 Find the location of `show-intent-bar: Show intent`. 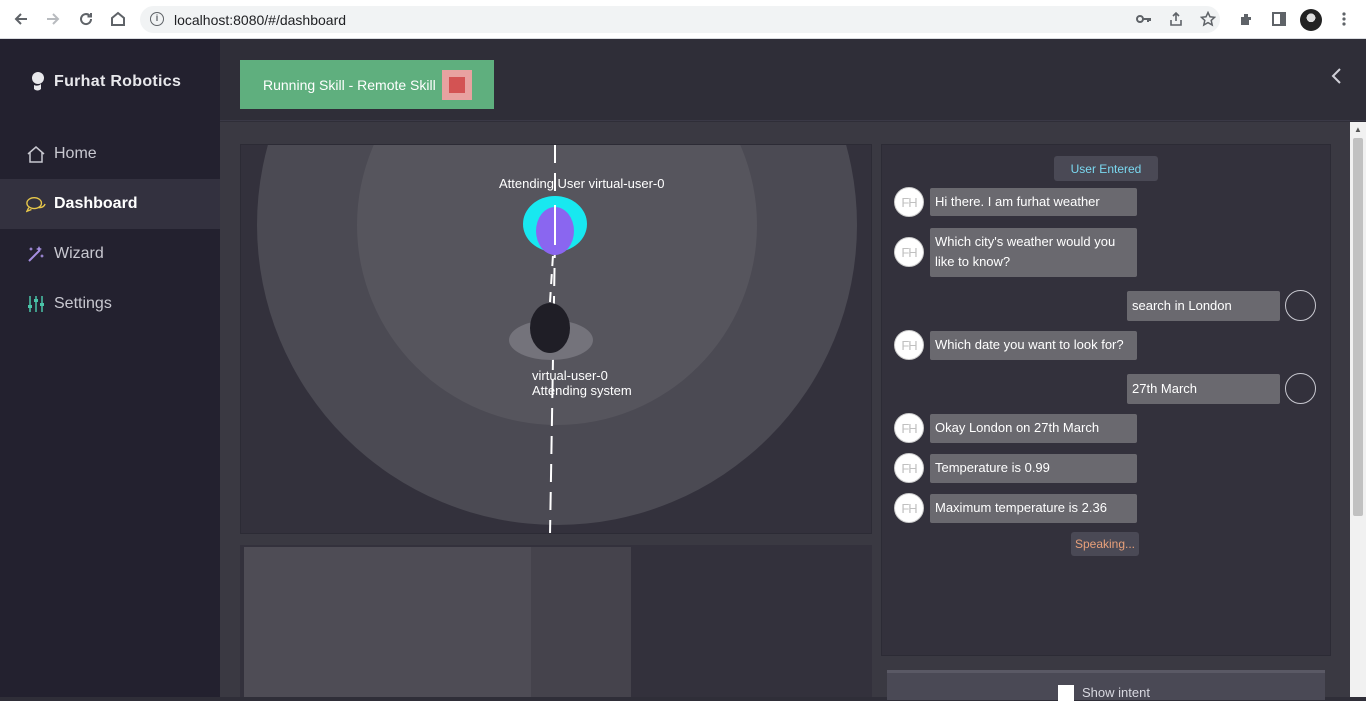

show-intent-bar: Show intent is located at coordinates (1106, 685).